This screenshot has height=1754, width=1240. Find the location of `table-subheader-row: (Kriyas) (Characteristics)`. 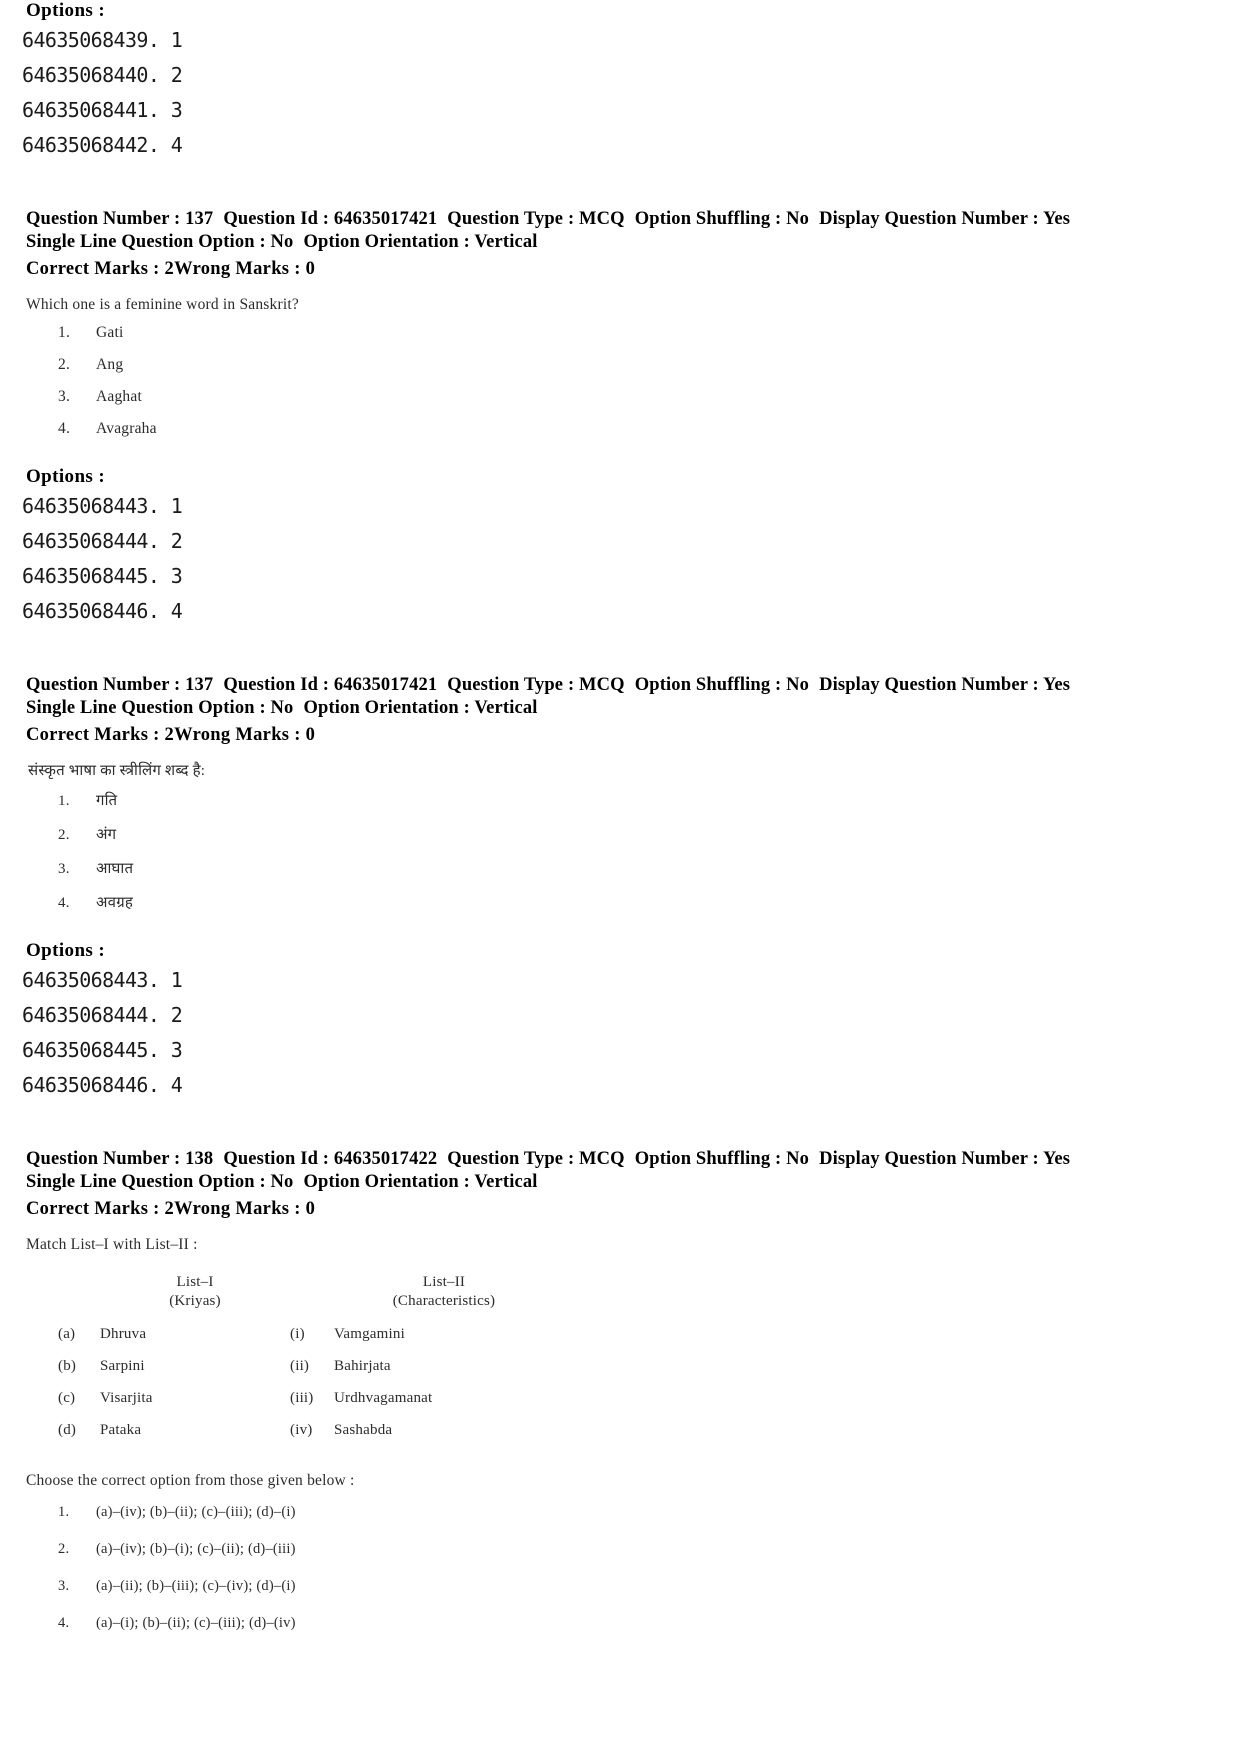

table-subheader-row: (Kriyas) (Characteristics) is located at coordinates (306, 1309).